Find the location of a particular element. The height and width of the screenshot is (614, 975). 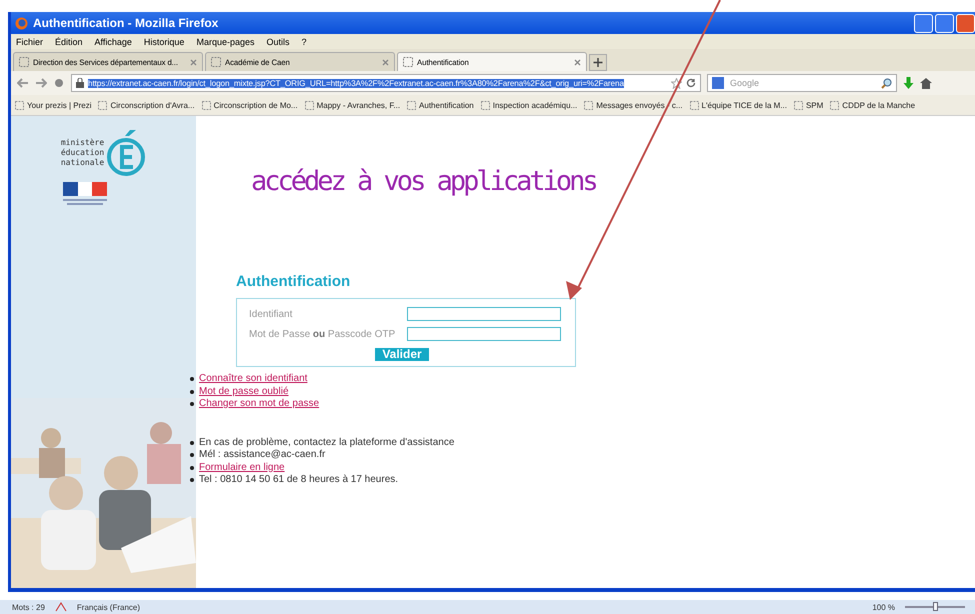

bookmark-item: Your prezis | Prezi is located at coordinates (53, 105).